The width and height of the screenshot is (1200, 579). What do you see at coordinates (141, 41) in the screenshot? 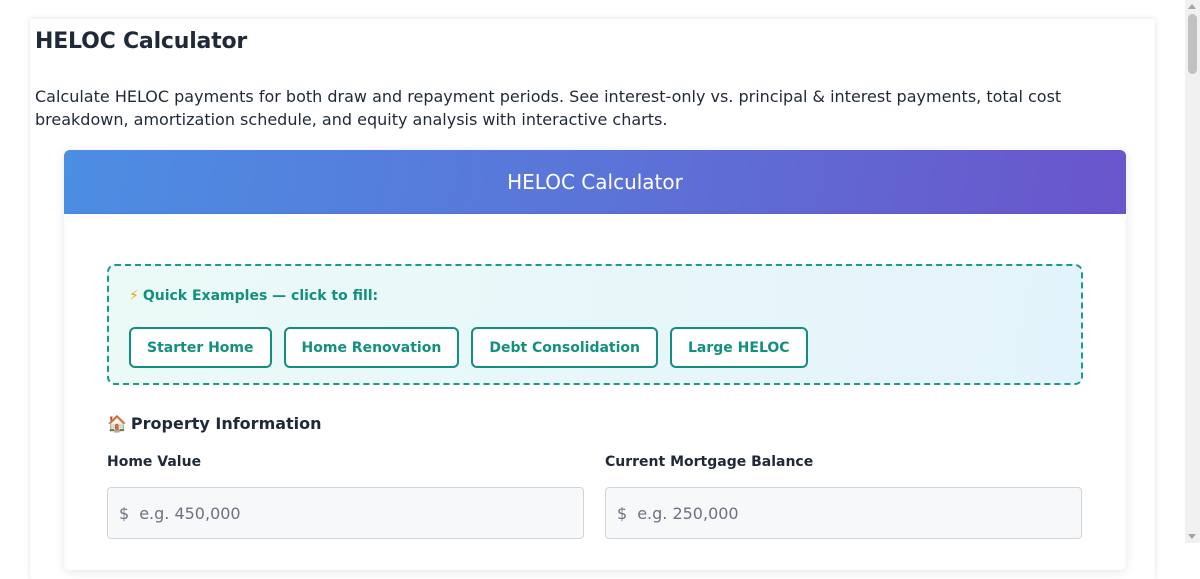
I see `page-title: HELOC Calculator` at bounding box center [141, 41].